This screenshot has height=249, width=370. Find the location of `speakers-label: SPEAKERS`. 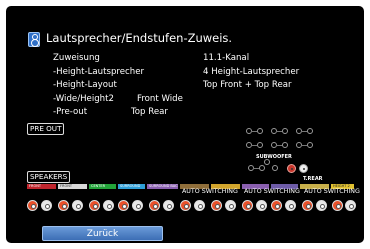

speakers-label: SPEAKERS is located at coordinates (49, 177).